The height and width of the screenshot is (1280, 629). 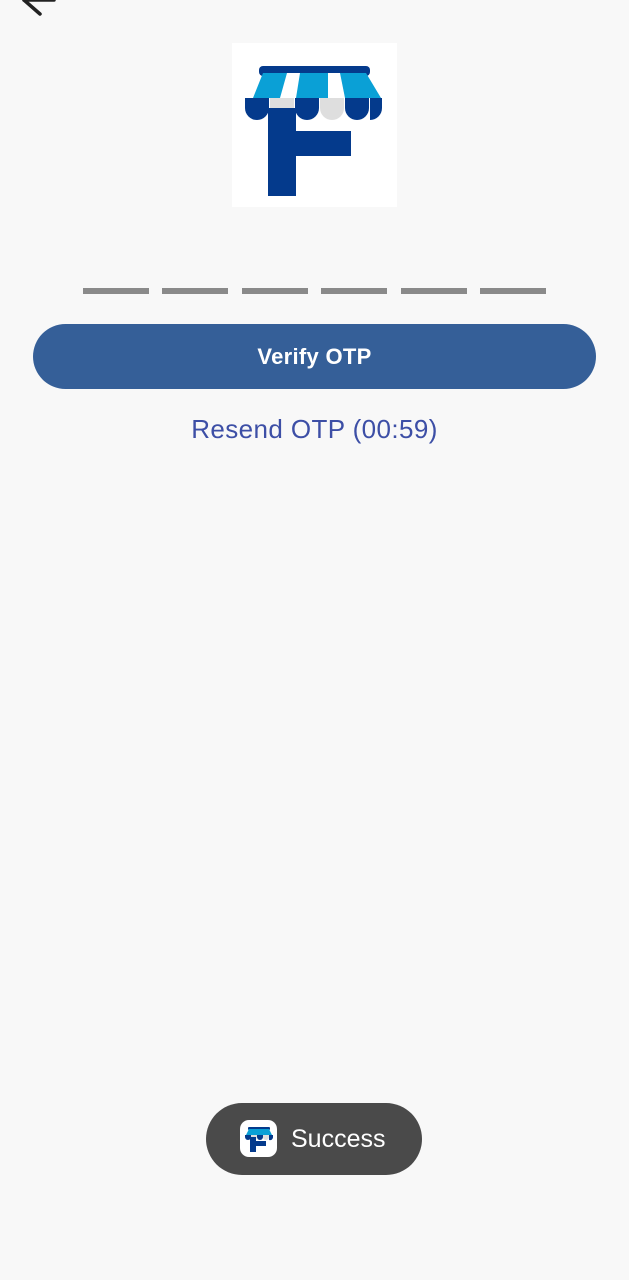 I want to click on success-toast: Success, so click(x=314, y=1139).